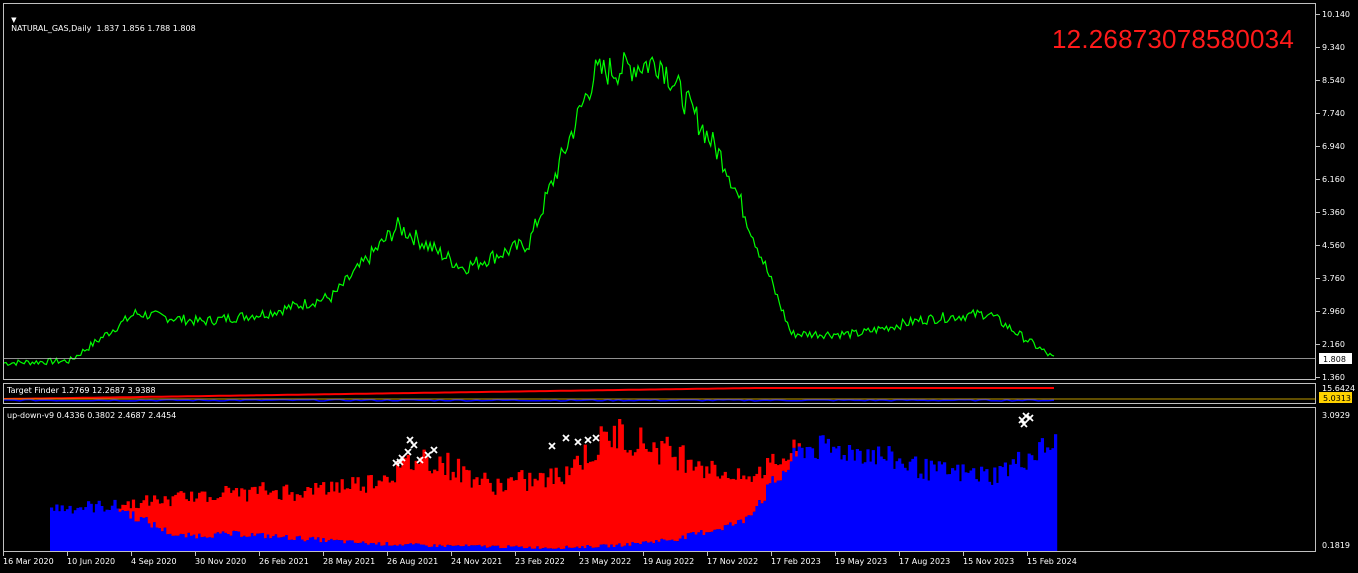 The height and width of the screenshot is (573, 1358). Describe the element at coordinates (1056, 492) in the screenshot. I see `up-bar` at that location.